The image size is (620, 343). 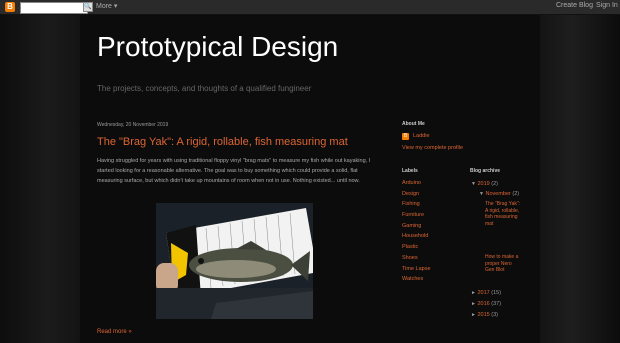 I want to click on sign-in-link: Sign In, so click(x=607, y=5).